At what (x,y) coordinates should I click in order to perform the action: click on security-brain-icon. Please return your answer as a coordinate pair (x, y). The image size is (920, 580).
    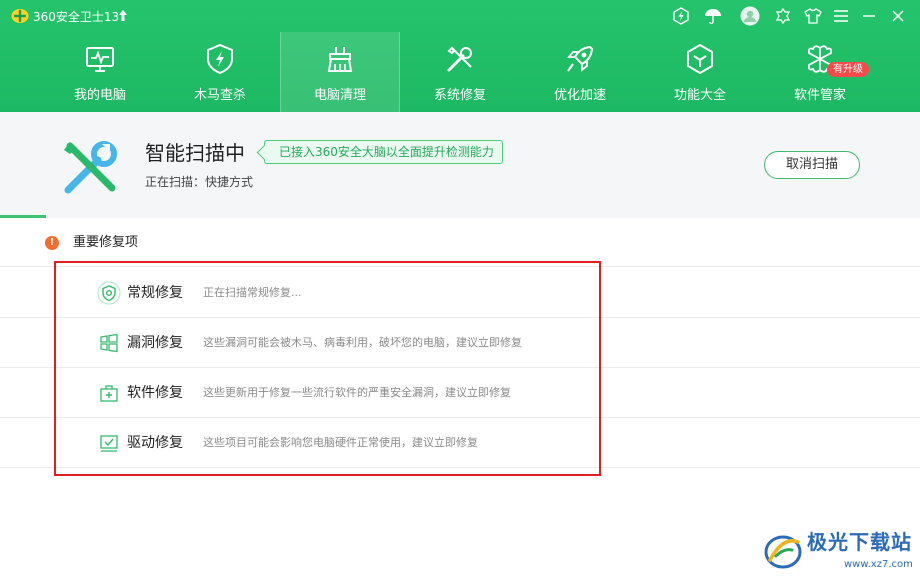
    Looking at the image, I should click on (681, 16).